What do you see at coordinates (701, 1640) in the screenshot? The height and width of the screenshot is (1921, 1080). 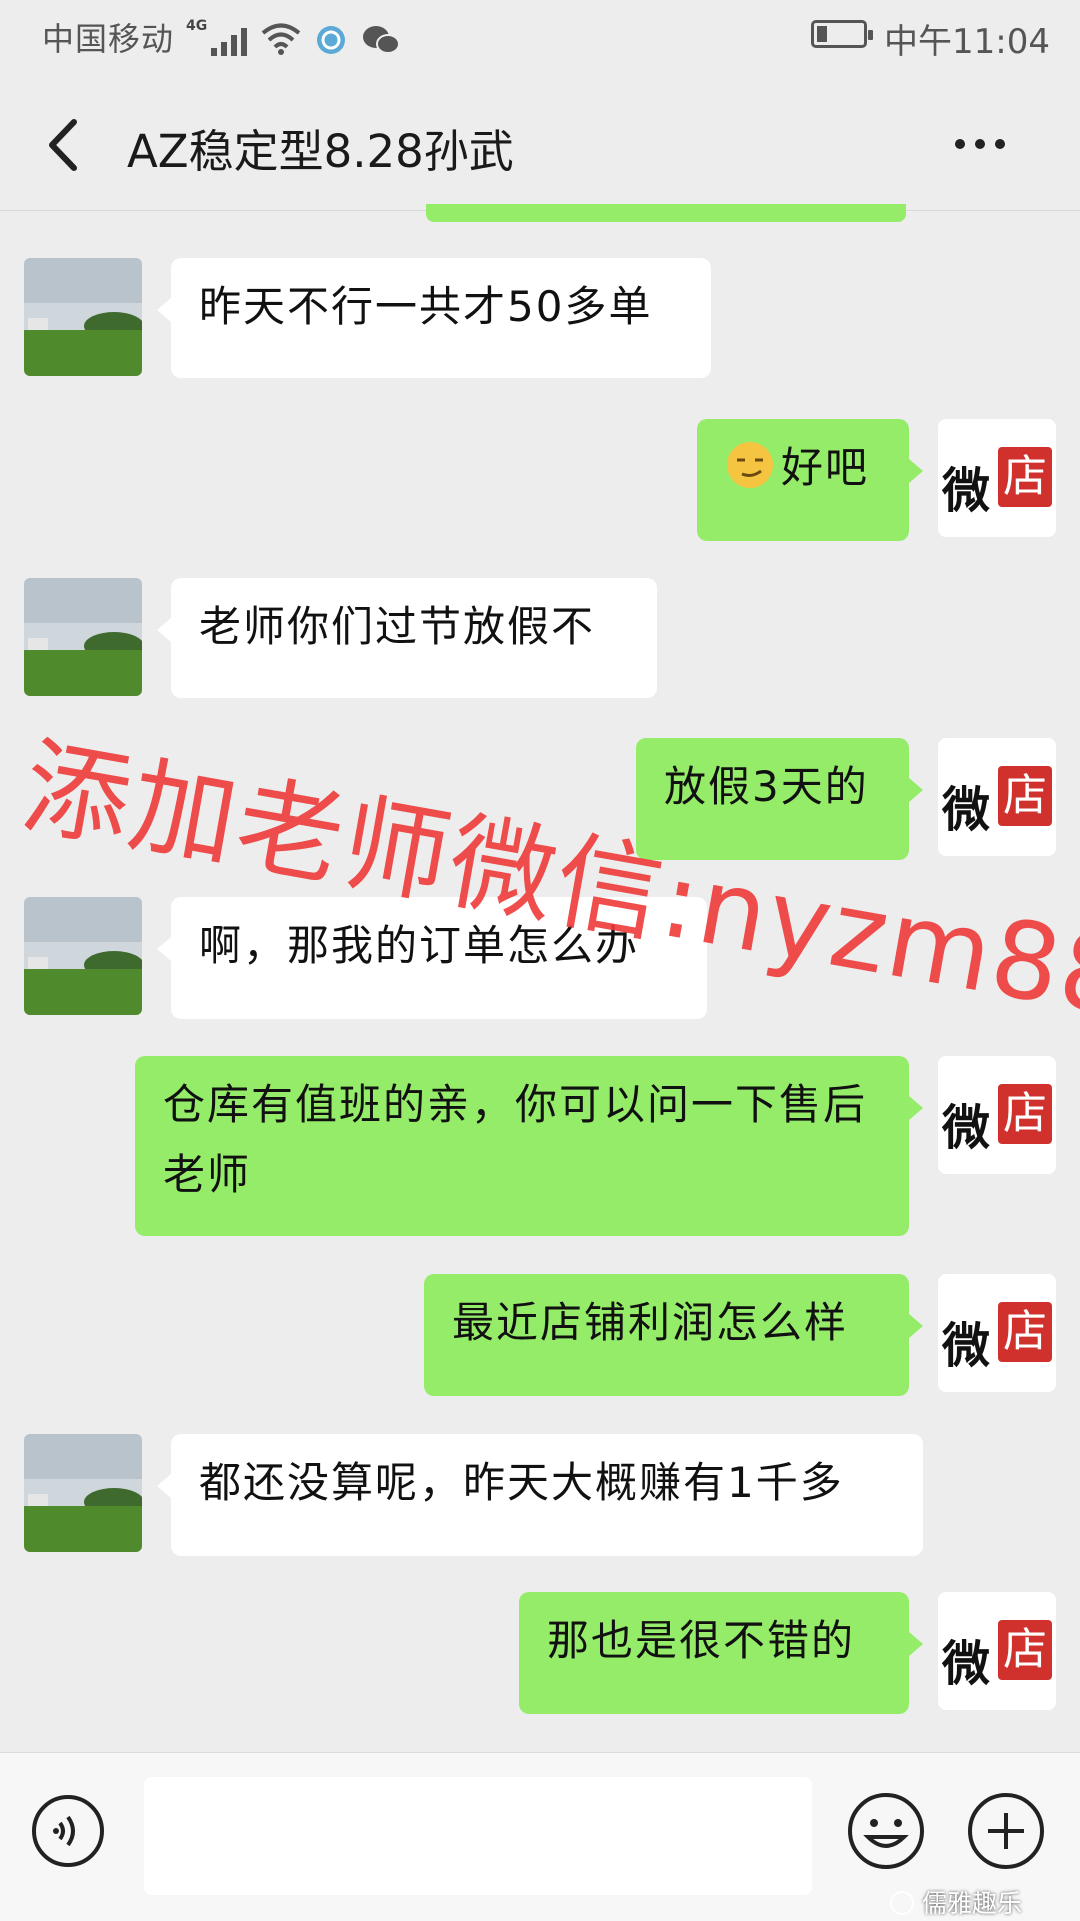 I see `message-text: 那也是很不错的` at bounding box center [701, 1640].